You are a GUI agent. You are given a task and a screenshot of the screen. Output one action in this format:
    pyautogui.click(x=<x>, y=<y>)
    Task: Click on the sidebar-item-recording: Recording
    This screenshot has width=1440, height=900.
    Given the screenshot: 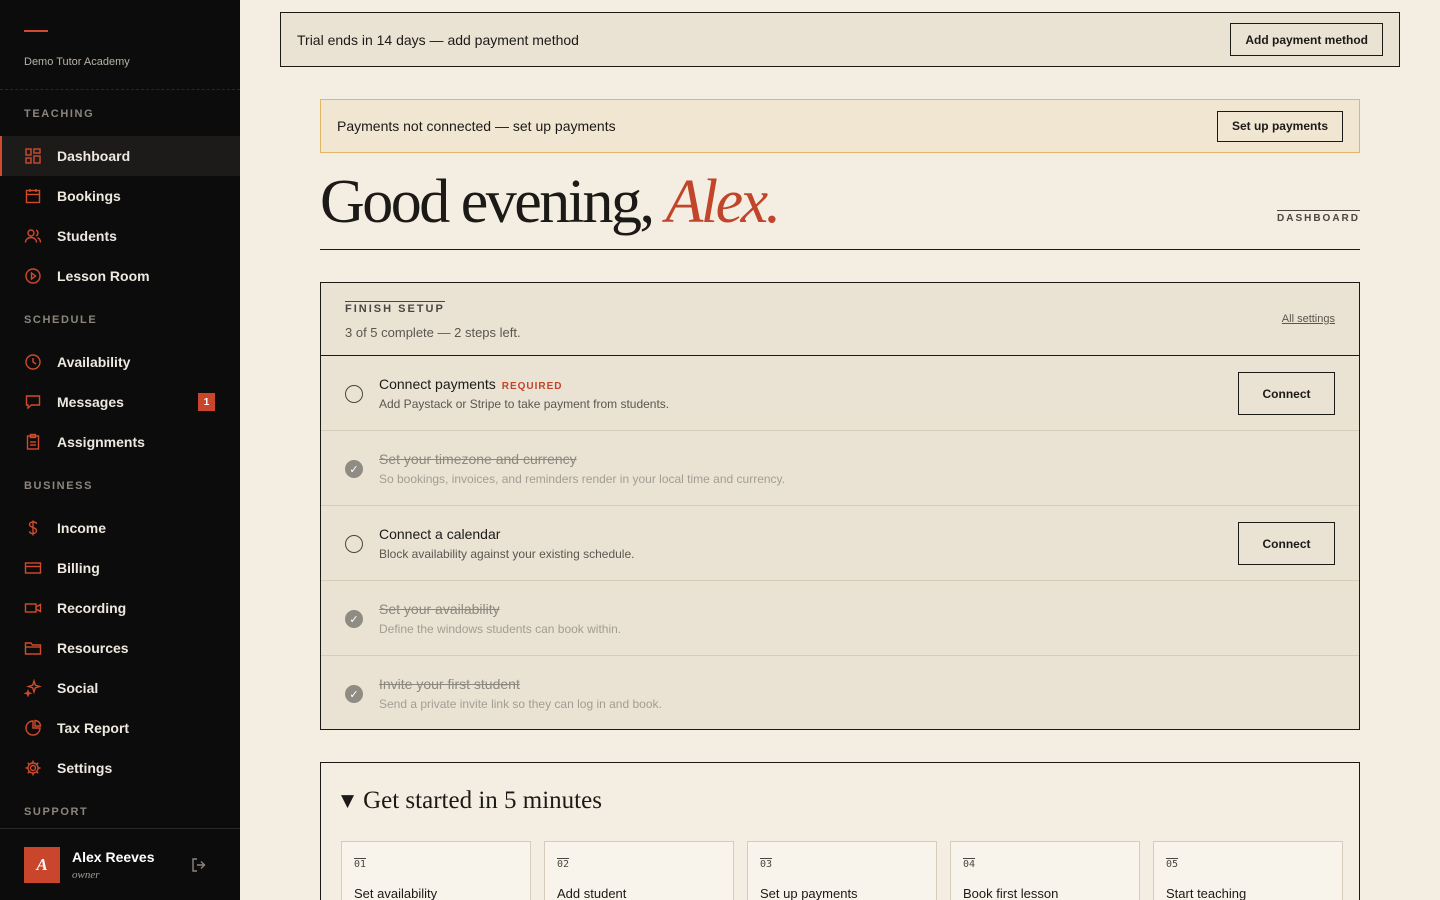 What is the action you would take?
    pyautogui.click(x=120, y=608)
    